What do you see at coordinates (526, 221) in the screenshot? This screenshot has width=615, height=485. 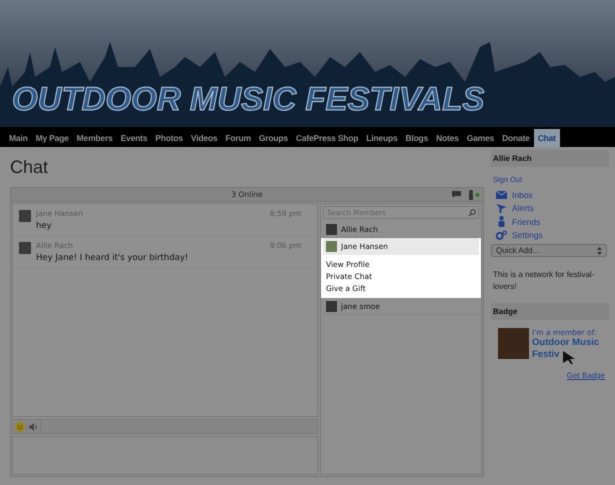 I see `sidebar-link: Friends` at bounding box center [526, 221].